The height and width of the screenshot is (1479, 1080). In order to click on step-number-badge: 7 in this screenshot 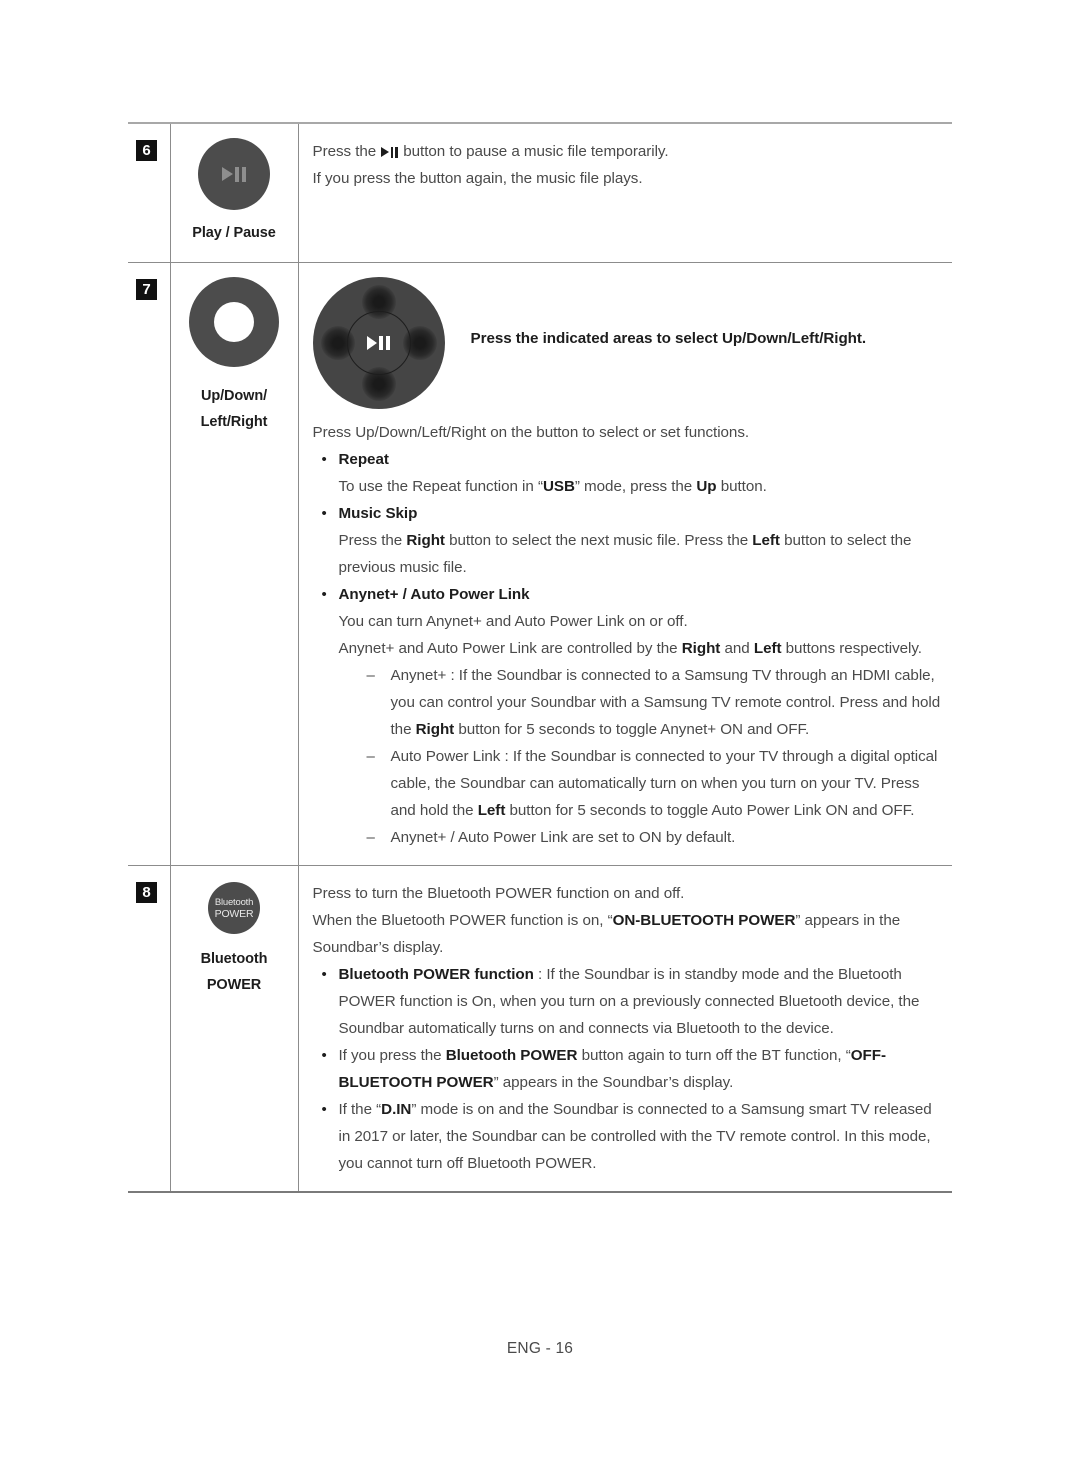, I will do `click(146, 289)`.